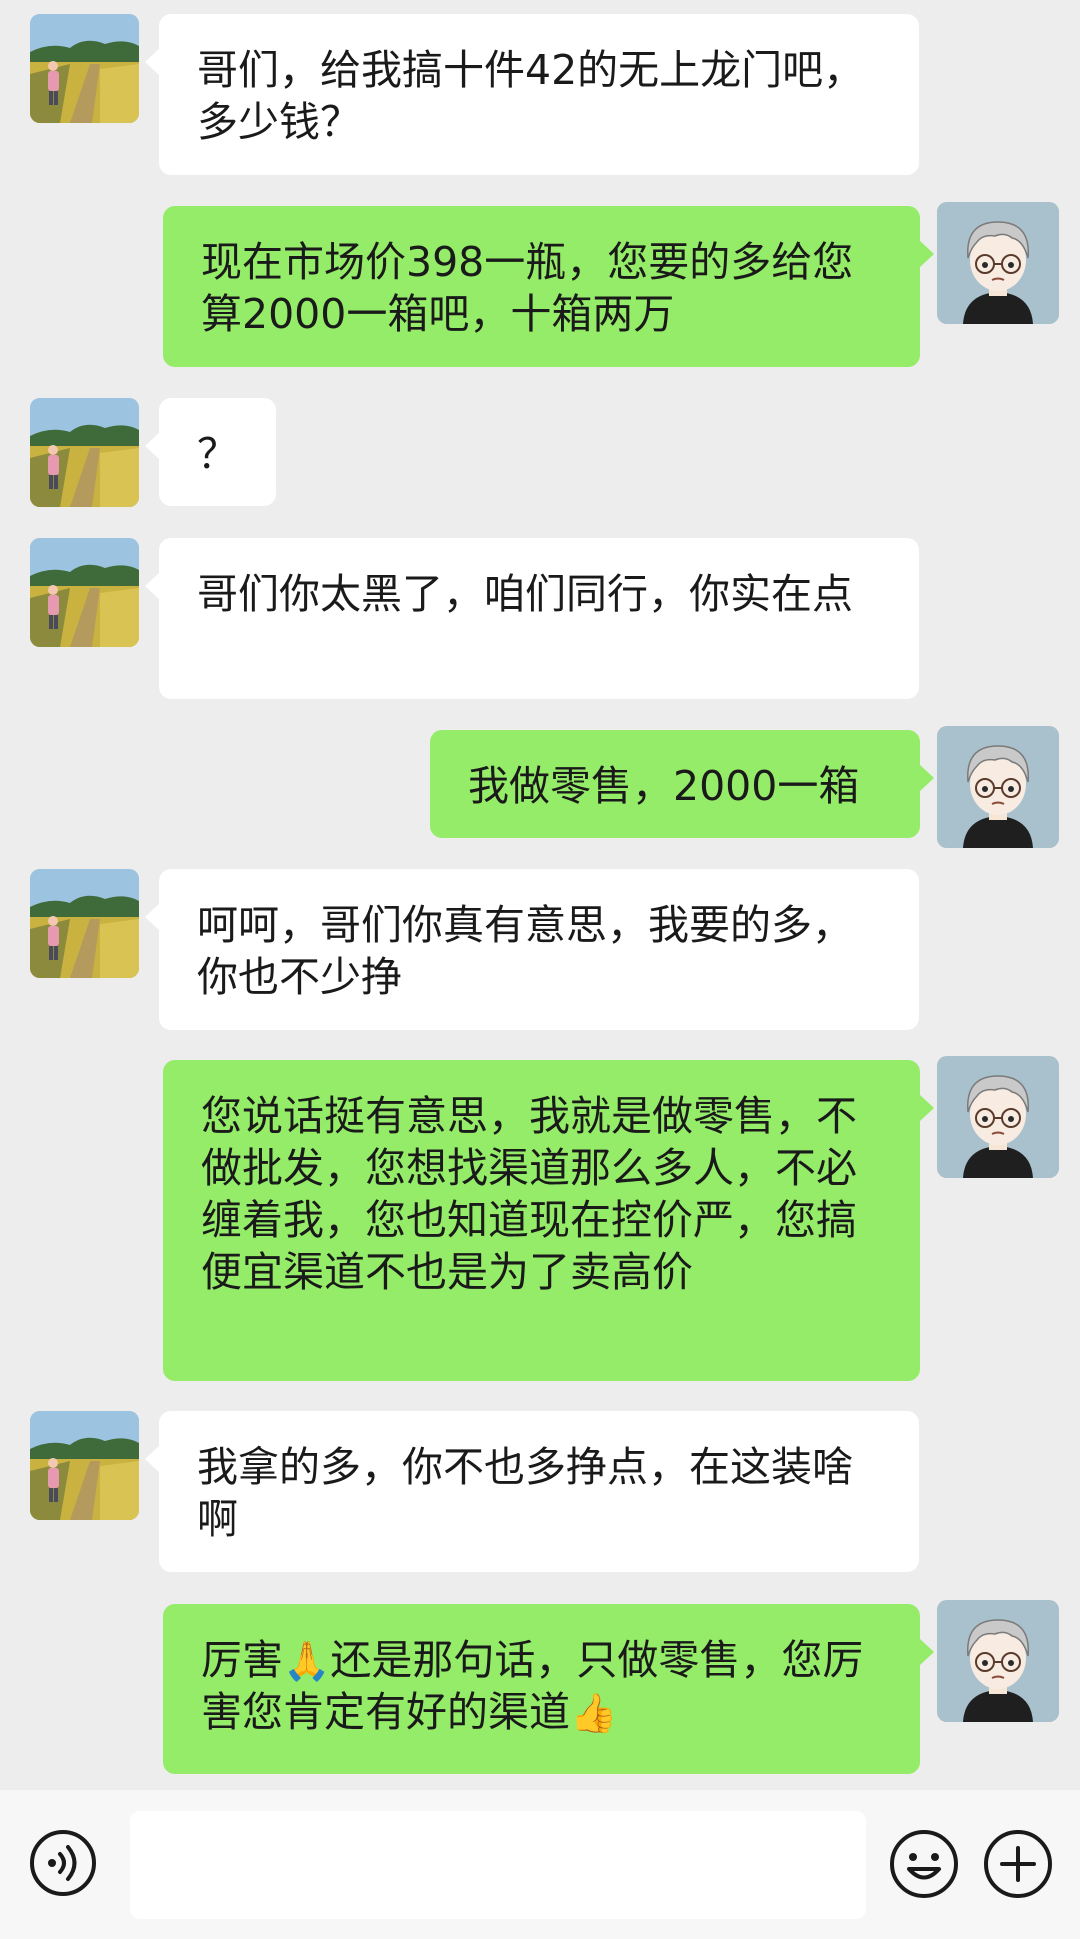 The height and width of the screenshot is (1939, 1080). I want to click on message-bubble-incoming: ？, so click(210, 452).